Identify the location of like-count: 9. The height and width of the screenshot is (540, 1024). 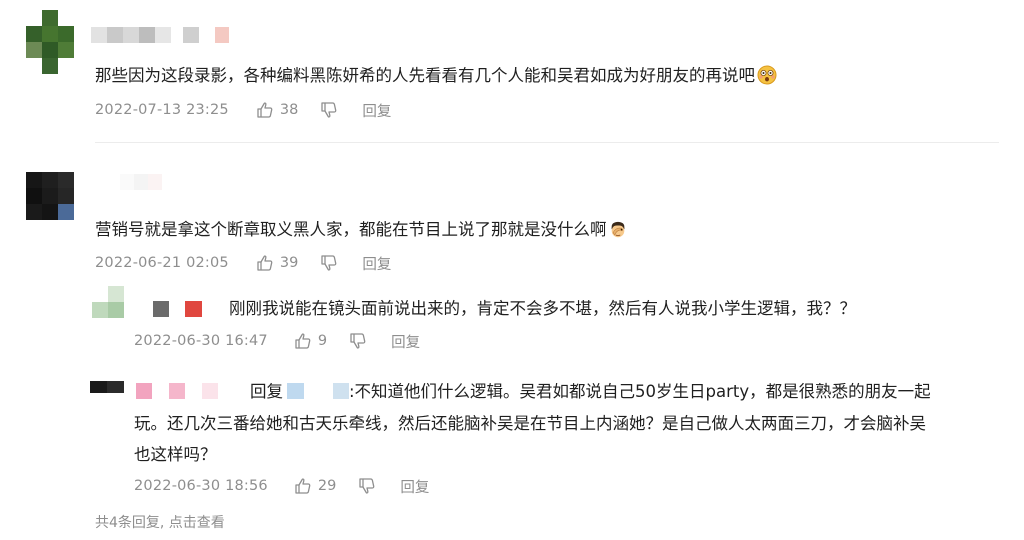
(322, 341).